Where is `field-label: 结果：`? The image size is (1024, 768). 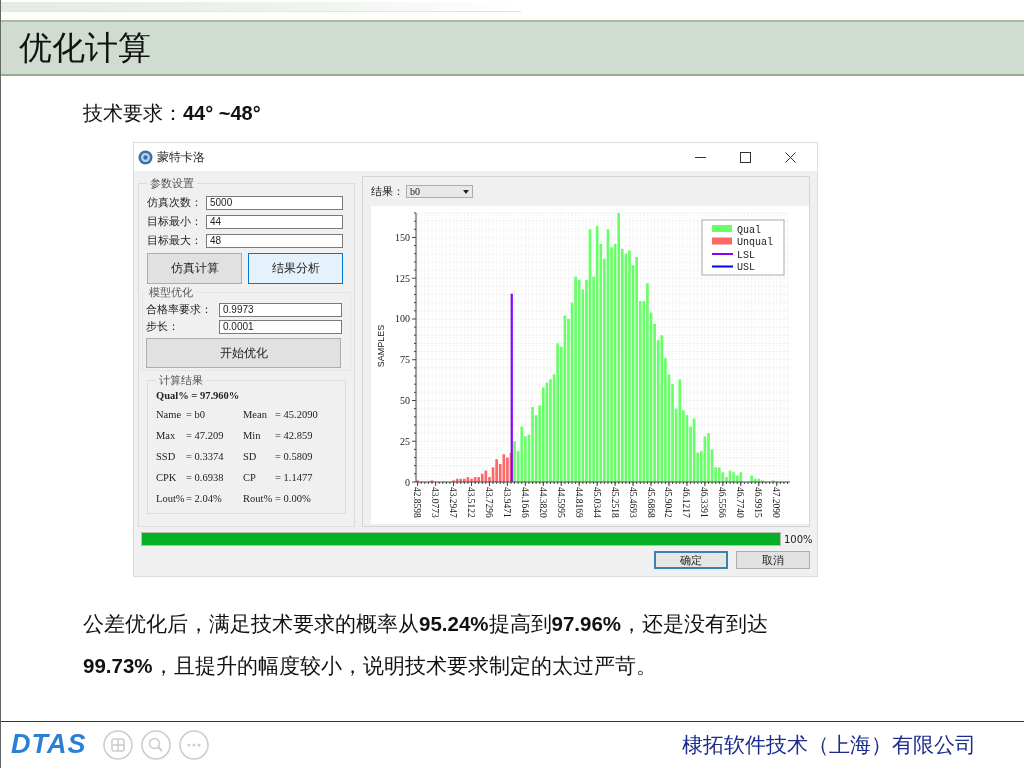 field-label: 结果： is located at coordinates (387, 191).